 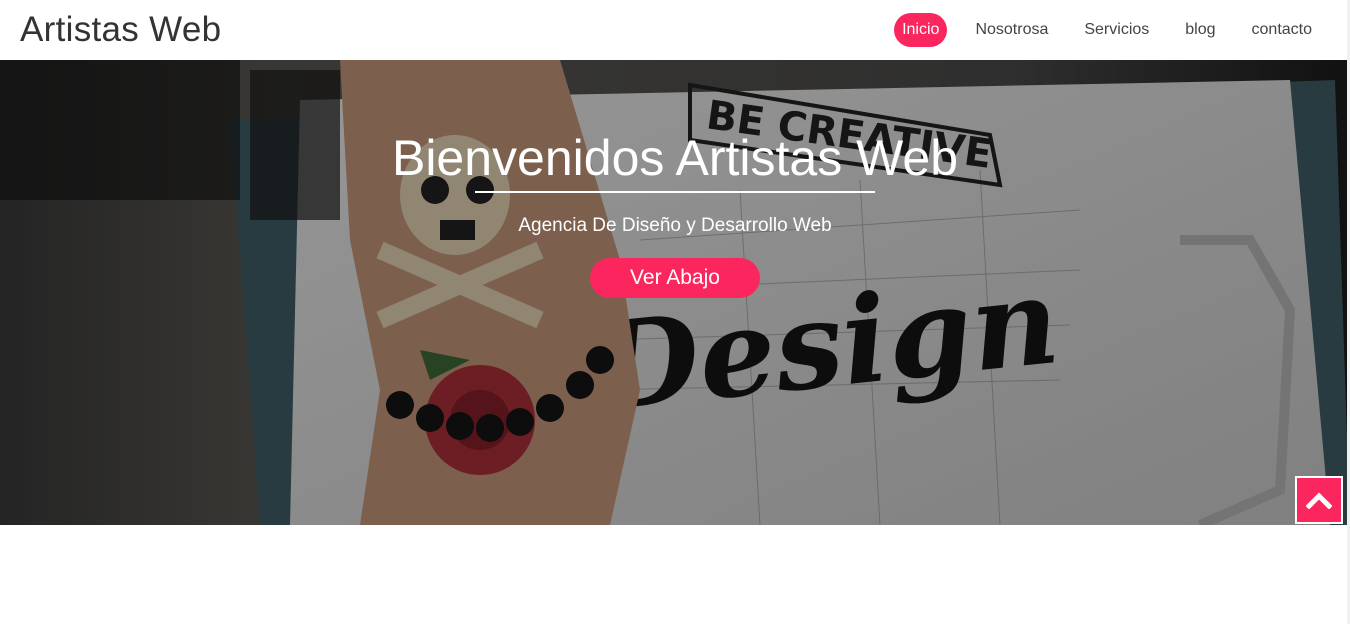 I want to click on nav-menu: Inicio Nosotrosa Servicios blog contacto, so click(x=1097, y=30).